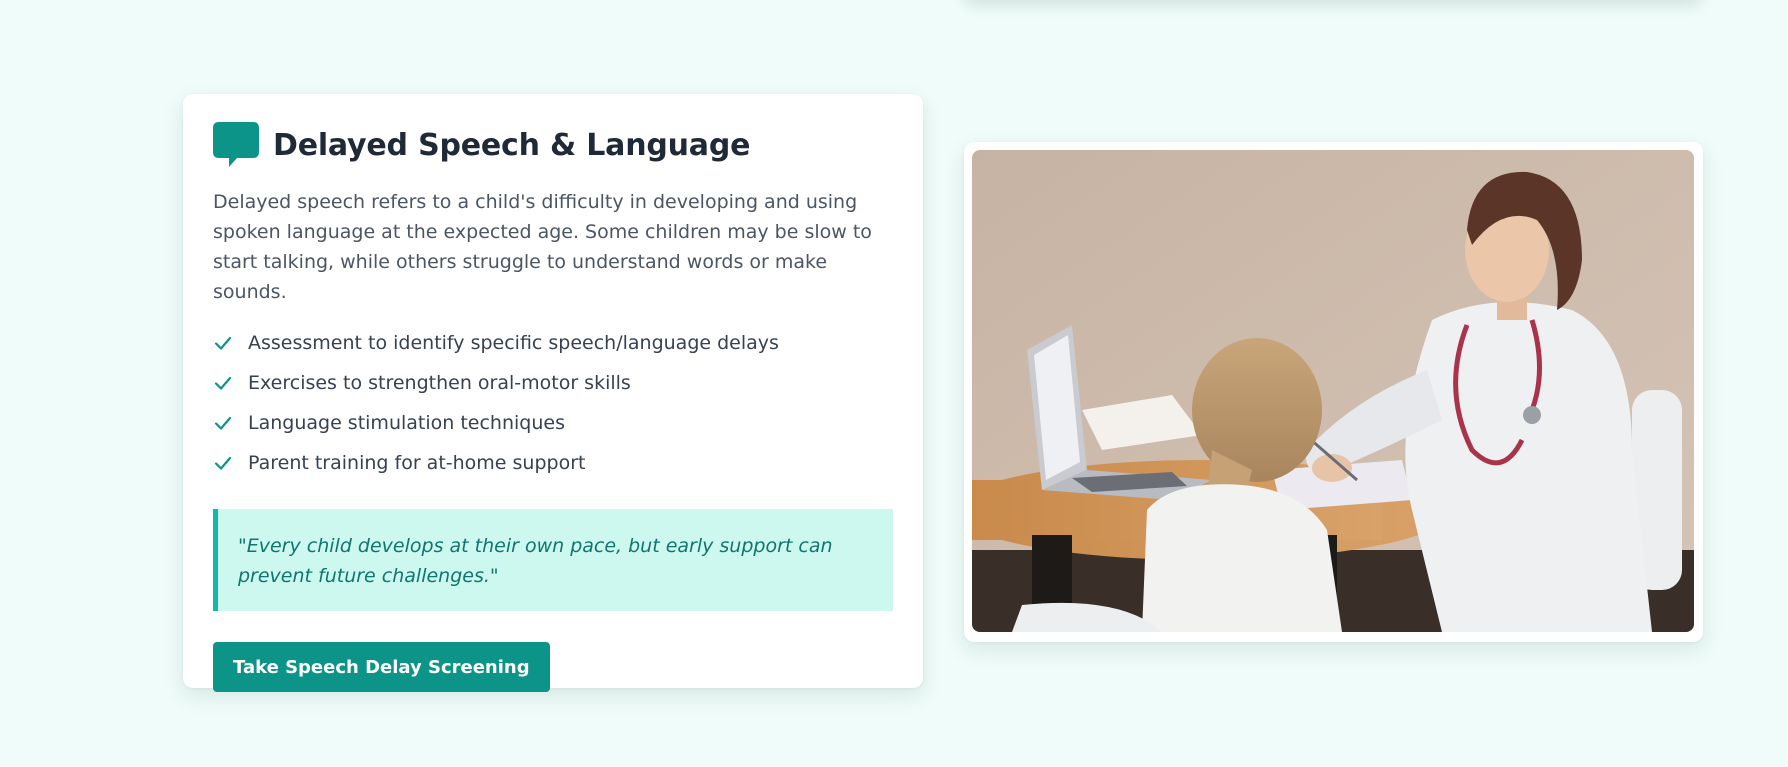  I want to click on feature-label: Parent training for at-home support, so click(417, 463).